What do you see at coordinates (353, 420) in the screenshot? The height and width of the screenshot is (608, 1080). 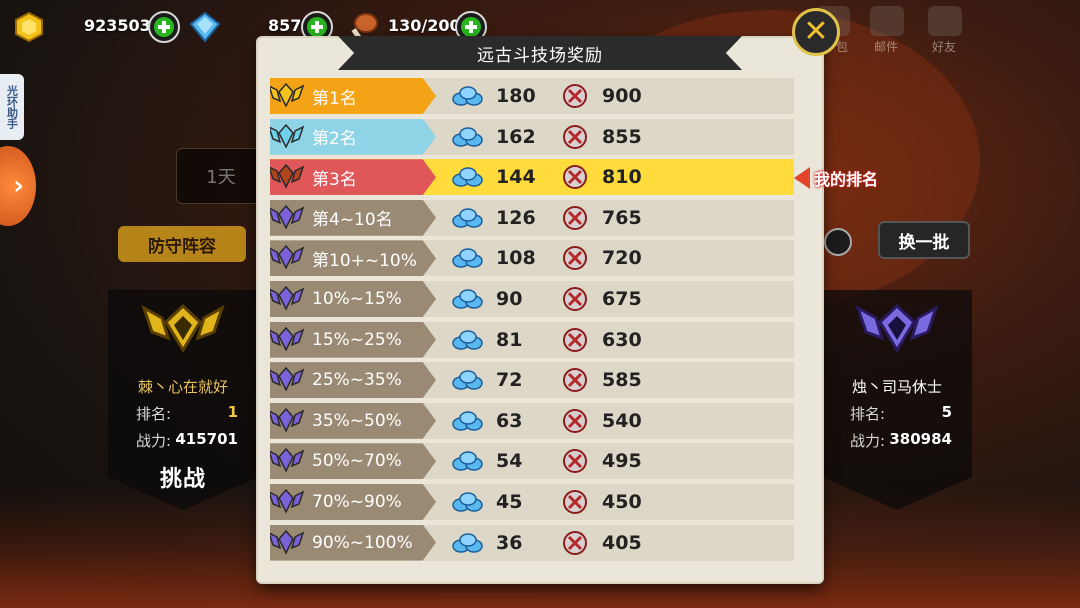 I see `rank-range-label: 35%~50%` at bounding box center [353, 420].